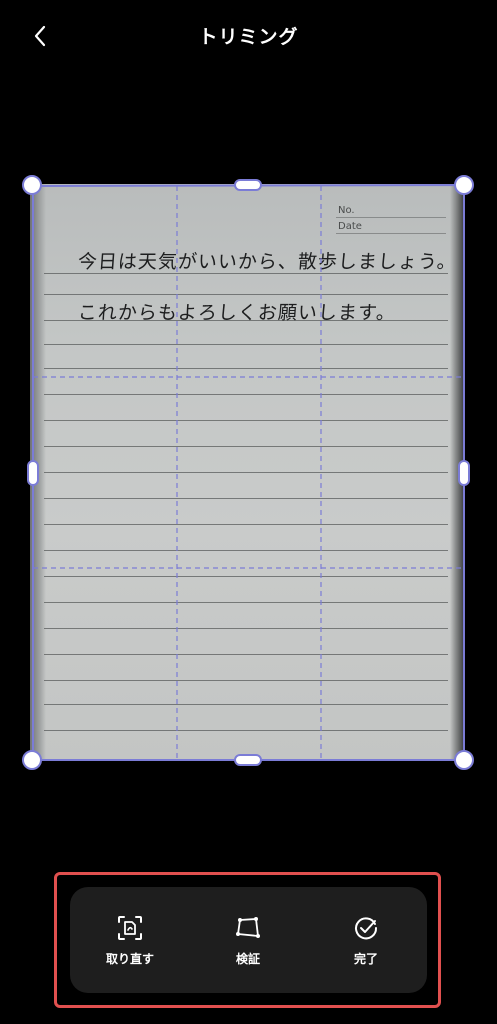 Image resolution: width=497 pixels, height=1024 pixels. I want to click on crop-handle-bottom-right, so click(464, 760).